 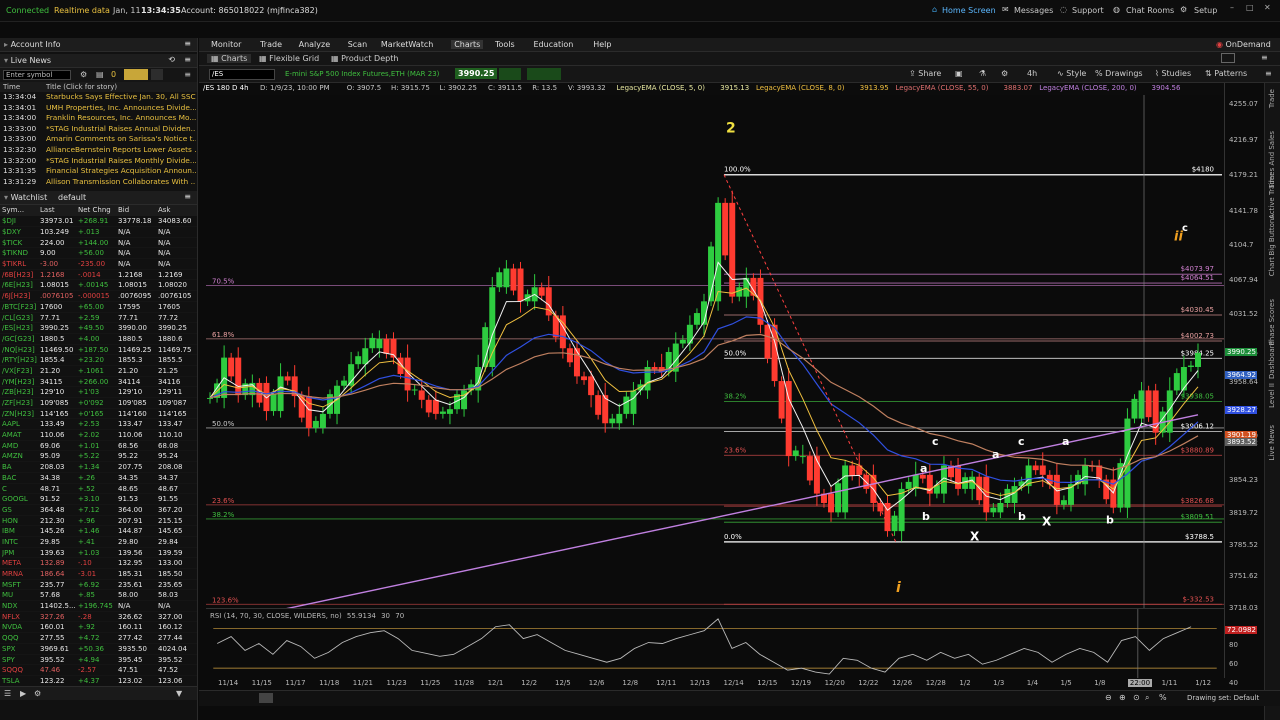 I want to click on watchlist-row: MSFT 235.77 +6.92 235.61 235.65, so click(x=98, y=585).